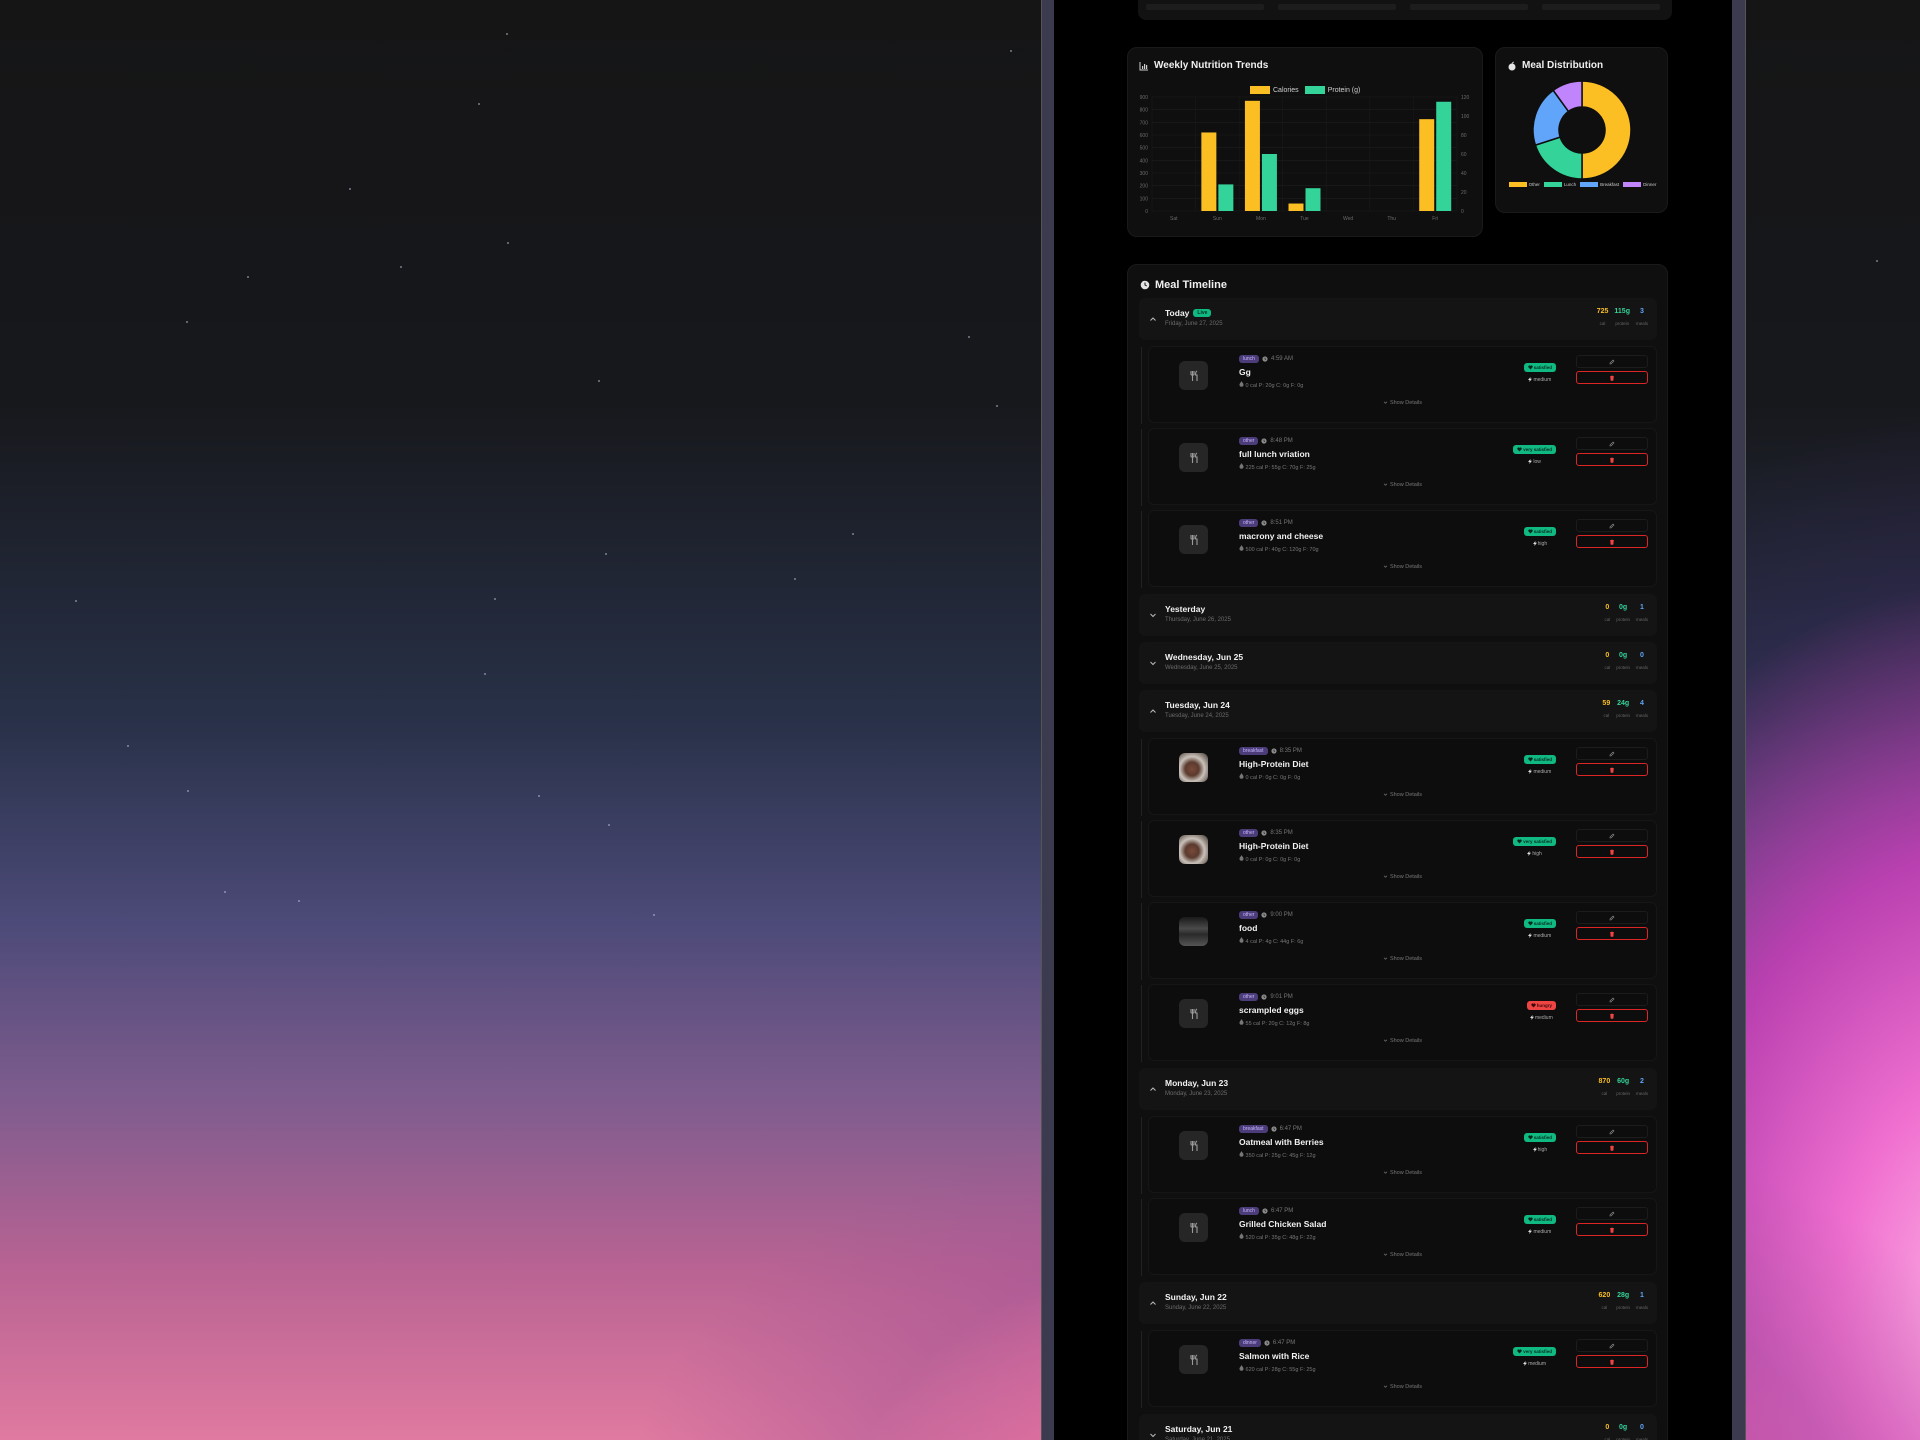 The image size is (1920, 1440). I want to click on day-date: Thursday, June 26, 2025, so click(1198, 620).